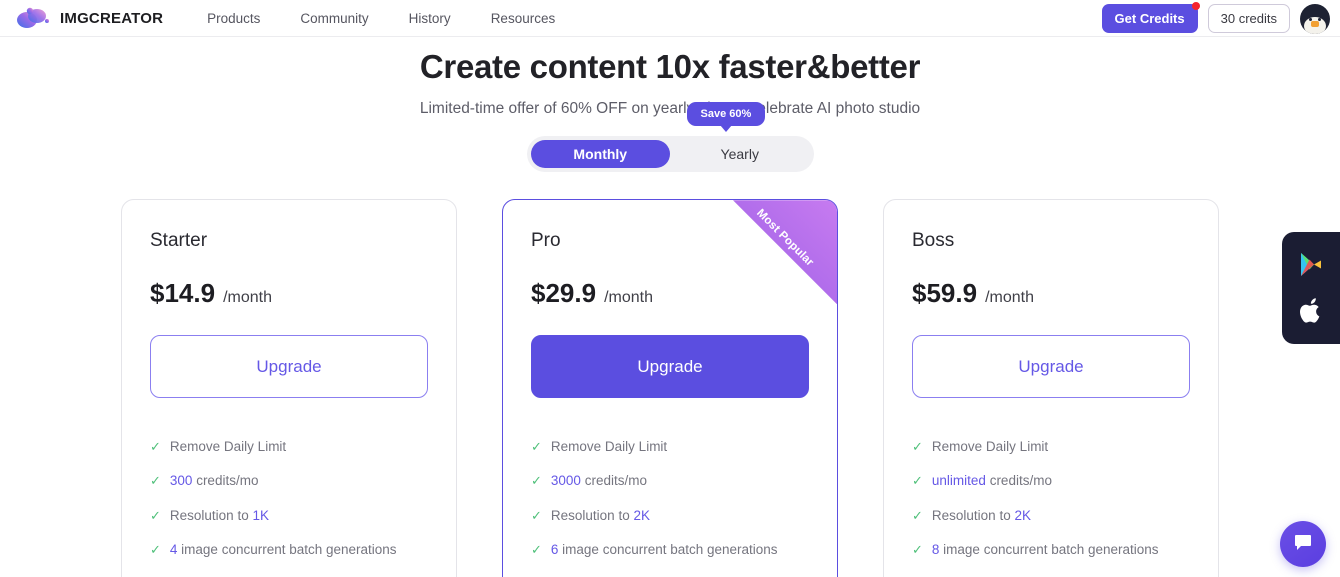 The image size is (1340, 577). Describe the element at coordinates (289, 516) in the screenshot. I see `feature-item: ✓ Resolution to 1K` at that location.